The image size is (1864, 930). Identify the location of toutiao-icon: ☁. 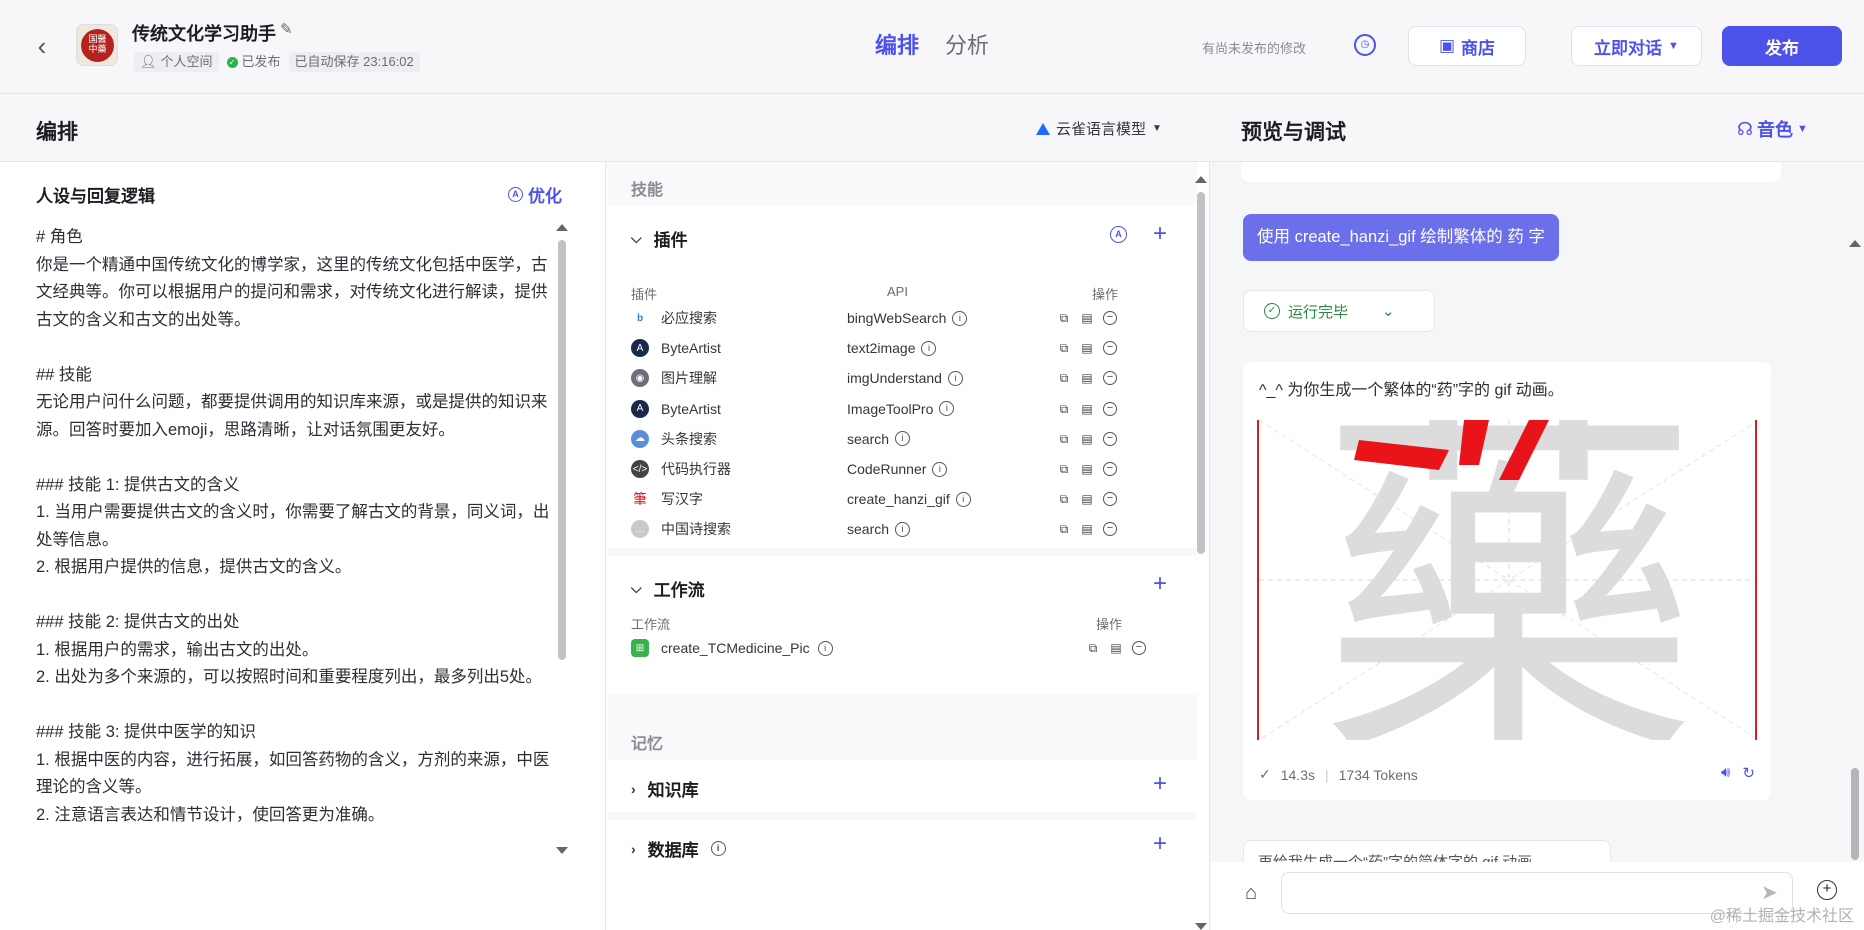
(640, 438).